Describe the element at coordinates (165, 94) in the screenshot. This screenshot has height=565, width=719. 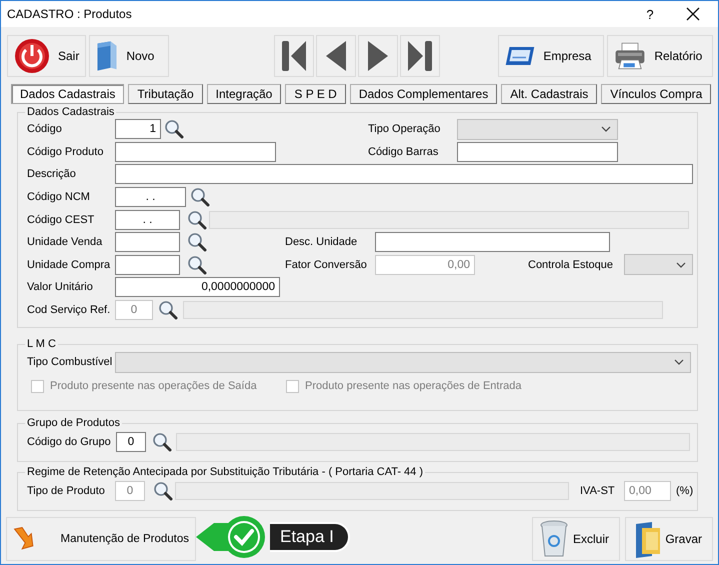
I see `tab: Tributação` at that location.